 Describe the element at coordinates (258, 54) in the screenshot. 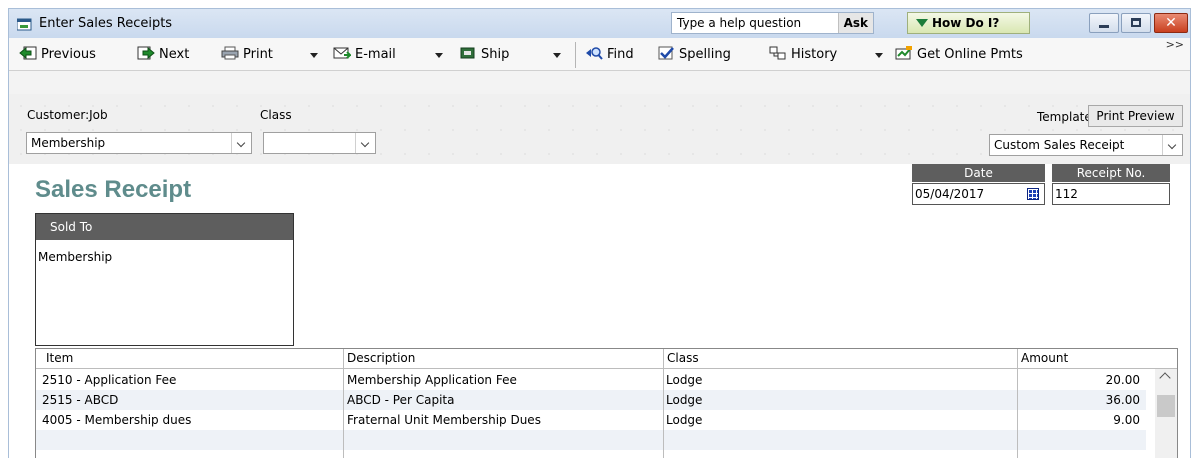

I see `print-label: Print` at that location.